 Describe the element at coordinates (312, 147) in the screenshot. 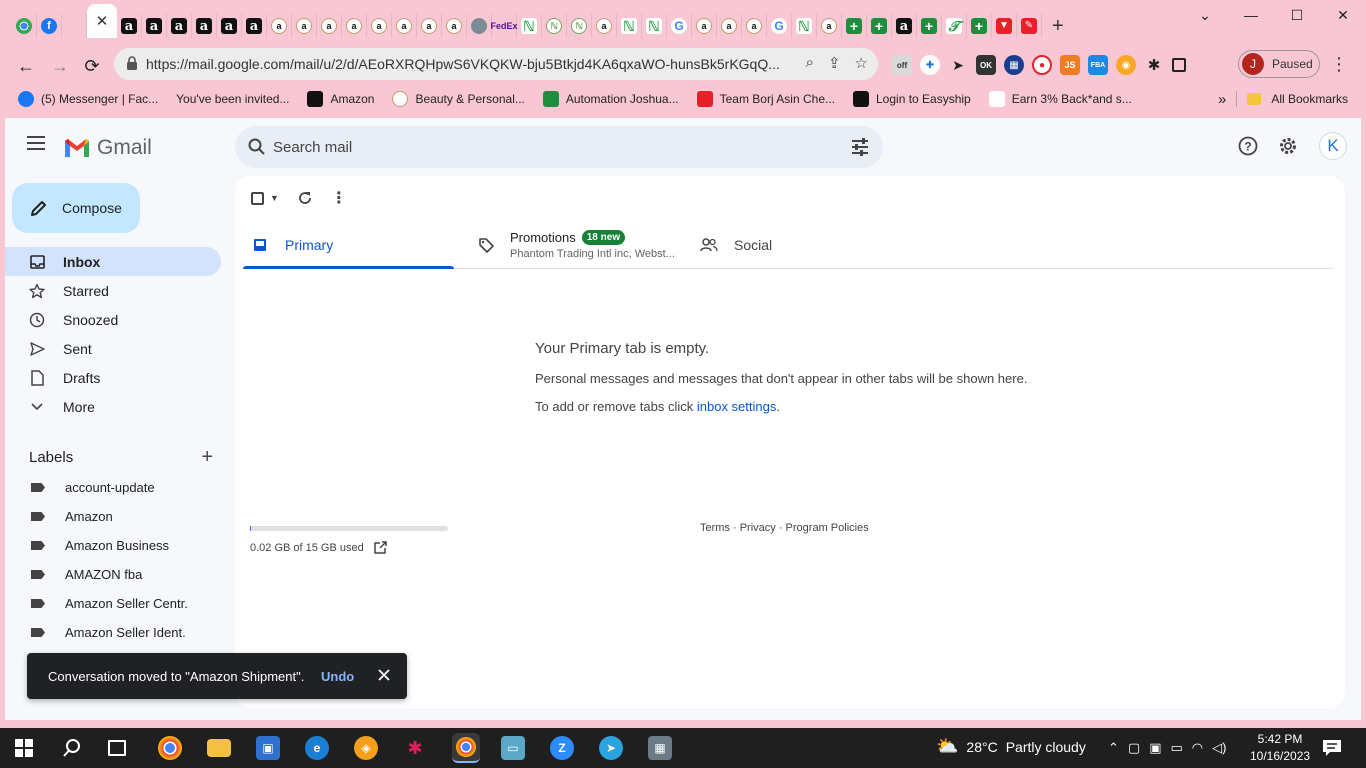

I see `search-input: Search mail` at that location.